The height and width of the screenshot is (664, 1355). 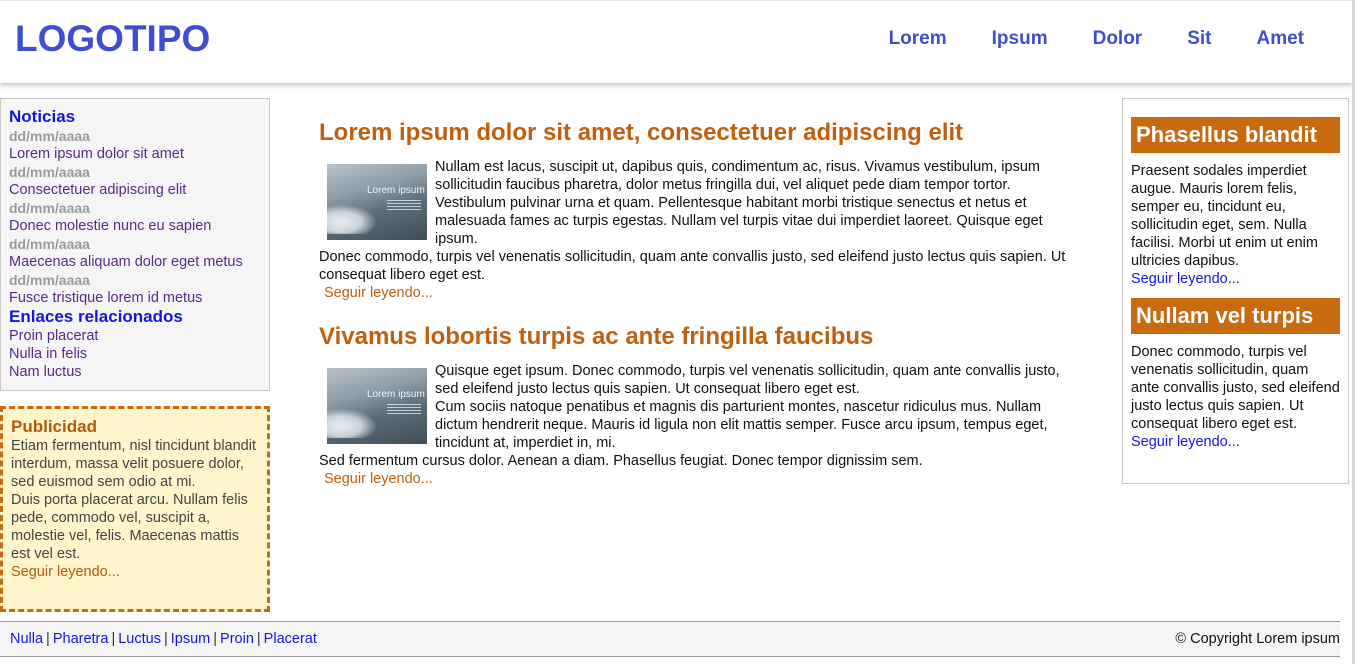 I want to click on related-link: Proin placerat, so click(x=53, y=336).